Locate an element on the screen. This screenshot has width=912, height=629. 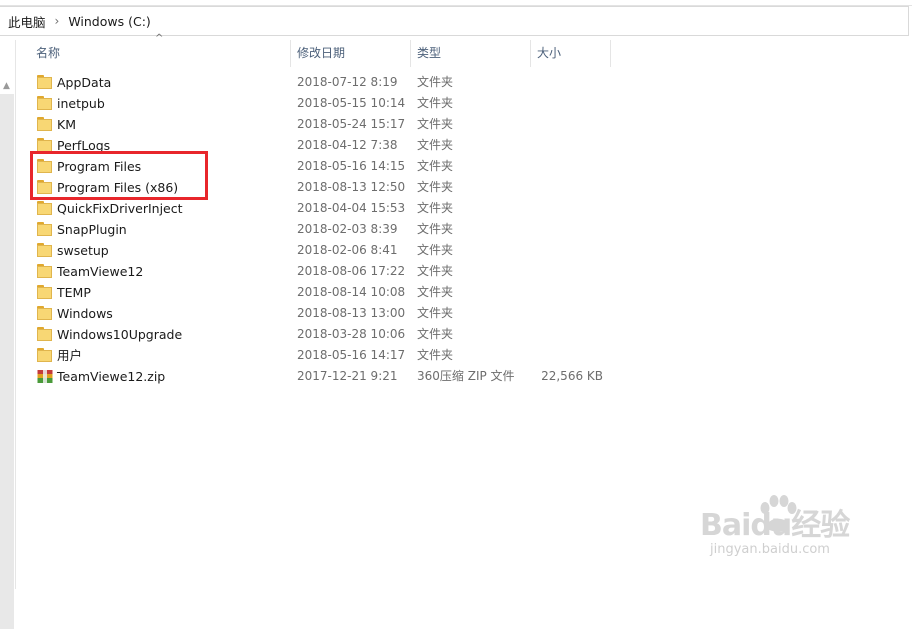
file-modified-date: 2018-08-13 12:50 is located at coordinates (351, 187).